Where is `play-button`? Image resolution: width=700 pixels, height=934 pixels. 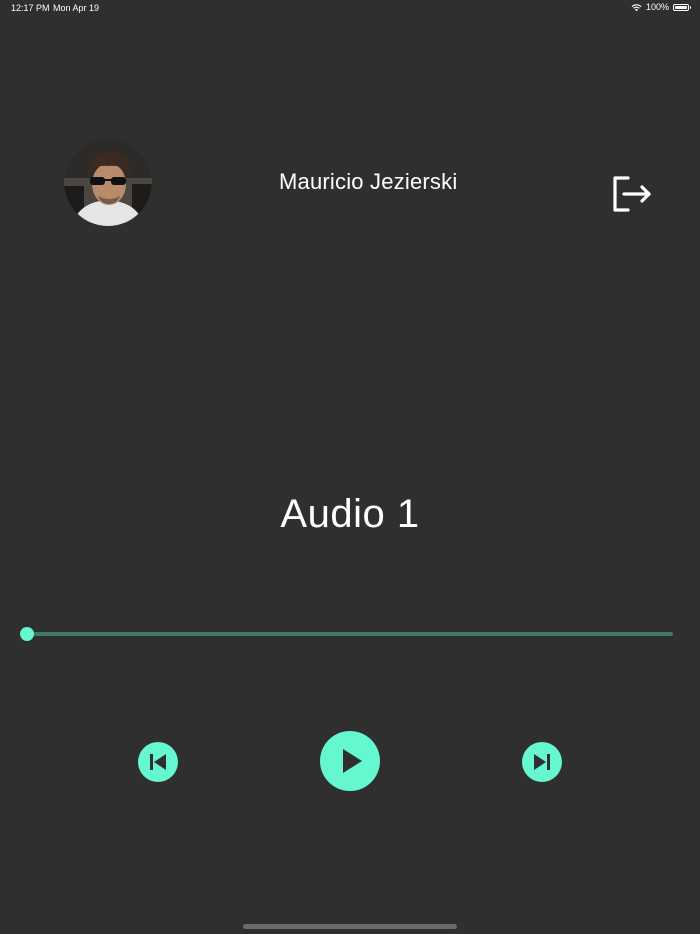
play-button is located at coordinates (350, 761).